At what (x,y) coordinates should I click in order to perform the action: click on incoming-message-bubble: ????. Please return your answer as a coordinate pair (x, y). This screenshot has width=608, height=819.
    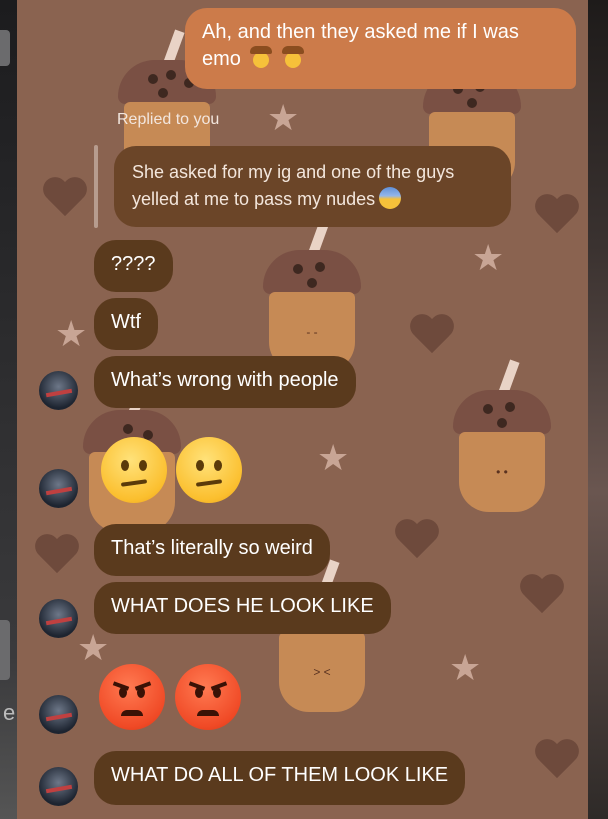
    Looking at the image, I should click on (133, 266).